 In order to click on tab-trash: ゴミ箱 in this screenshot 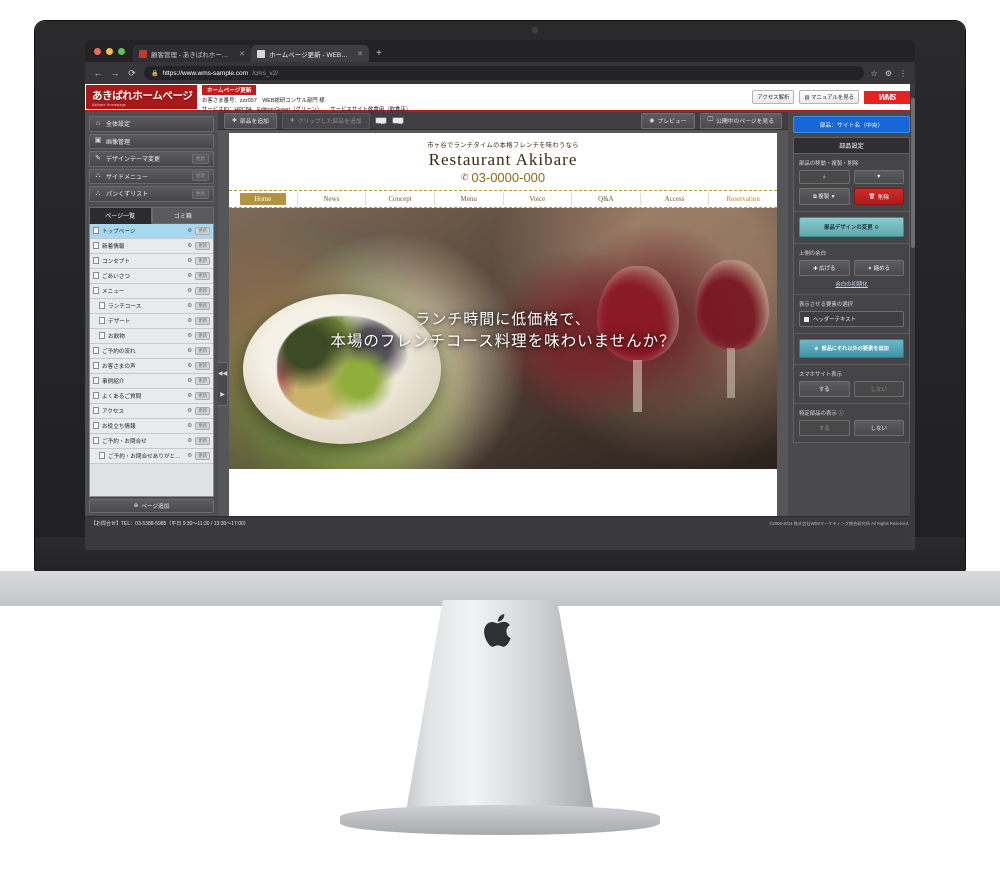, I will do `click(182, 215)`.